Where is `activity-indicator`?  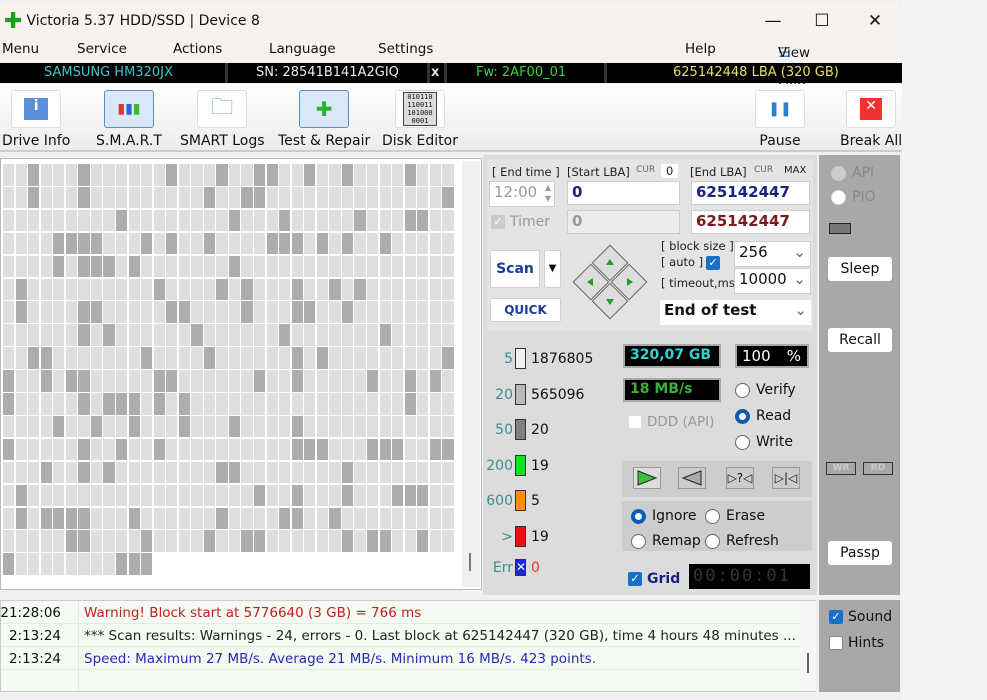
activity-indicator is located at coordinates (840, 228).